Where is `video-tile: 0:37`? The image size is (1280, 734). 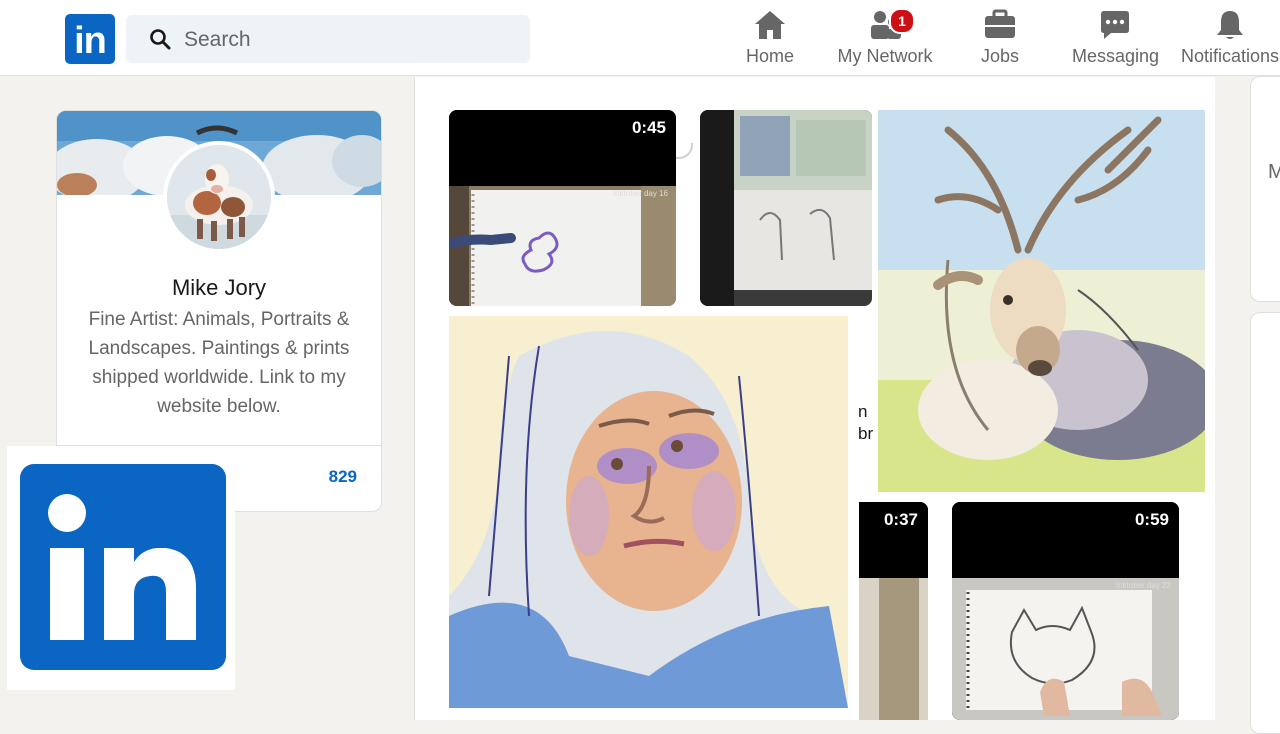 video-tile: 0:37 is located at coordinates (893, 611).